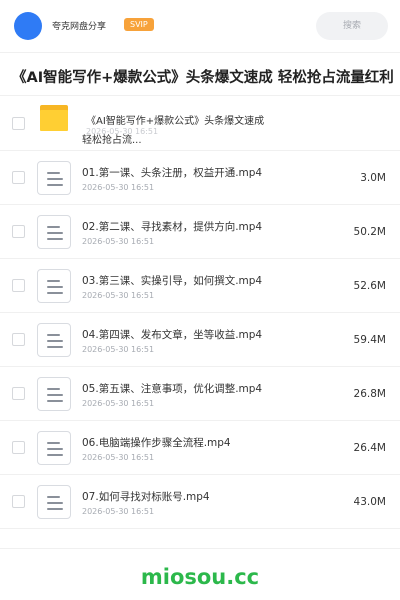 The height and width of the screenshot is (600, 400). I want to click on folder-name-line1: 《AI智能写作+爆款公式》头条爆文速成, so click(175, 121).